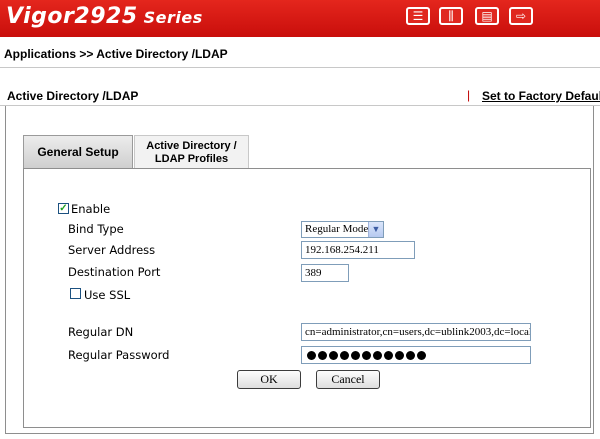  I want to click on brand-series: Series, so click(173, 17).